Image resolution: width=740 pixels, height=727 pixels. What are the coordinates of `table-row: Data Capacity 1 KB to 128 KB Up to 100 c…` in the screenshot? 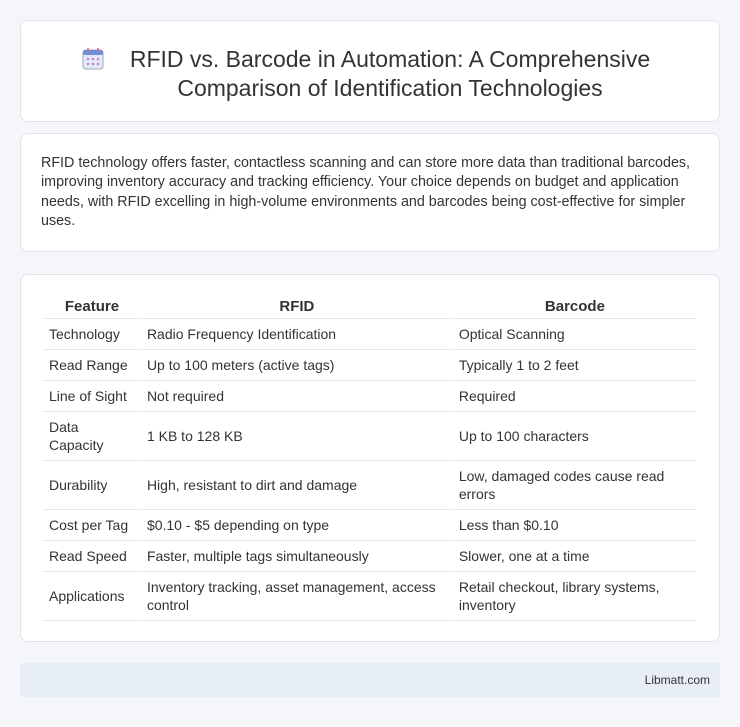 It's located at (370, 436).